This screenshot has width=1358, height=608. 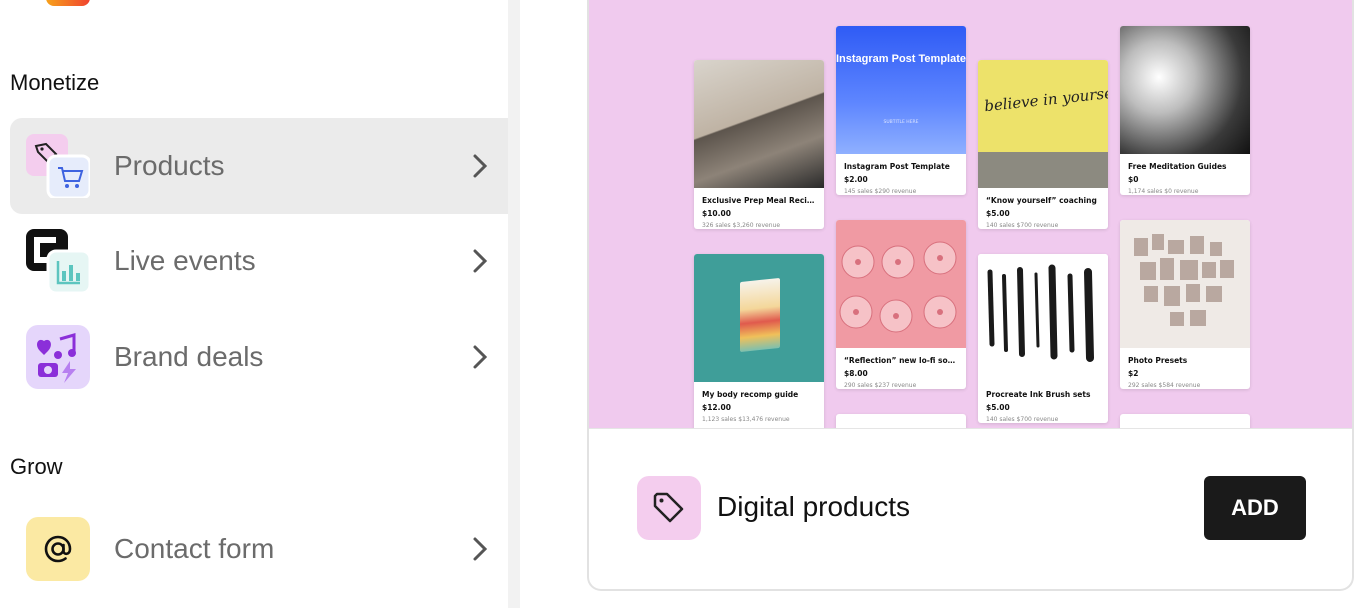 I want to click on sidebar-item-label: Products, so click(x=169, y=165).